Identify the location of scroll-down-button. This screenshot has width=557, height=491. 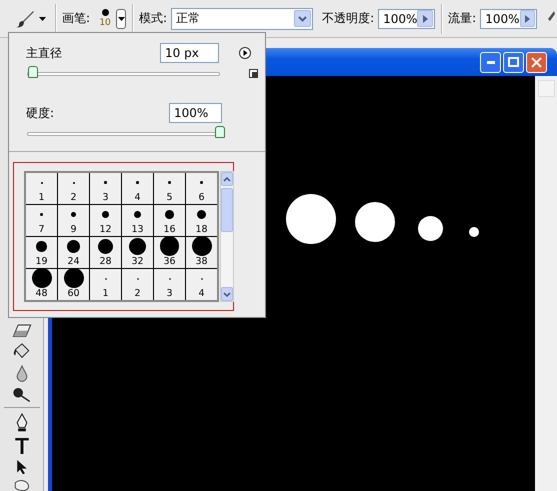
(227, 294).